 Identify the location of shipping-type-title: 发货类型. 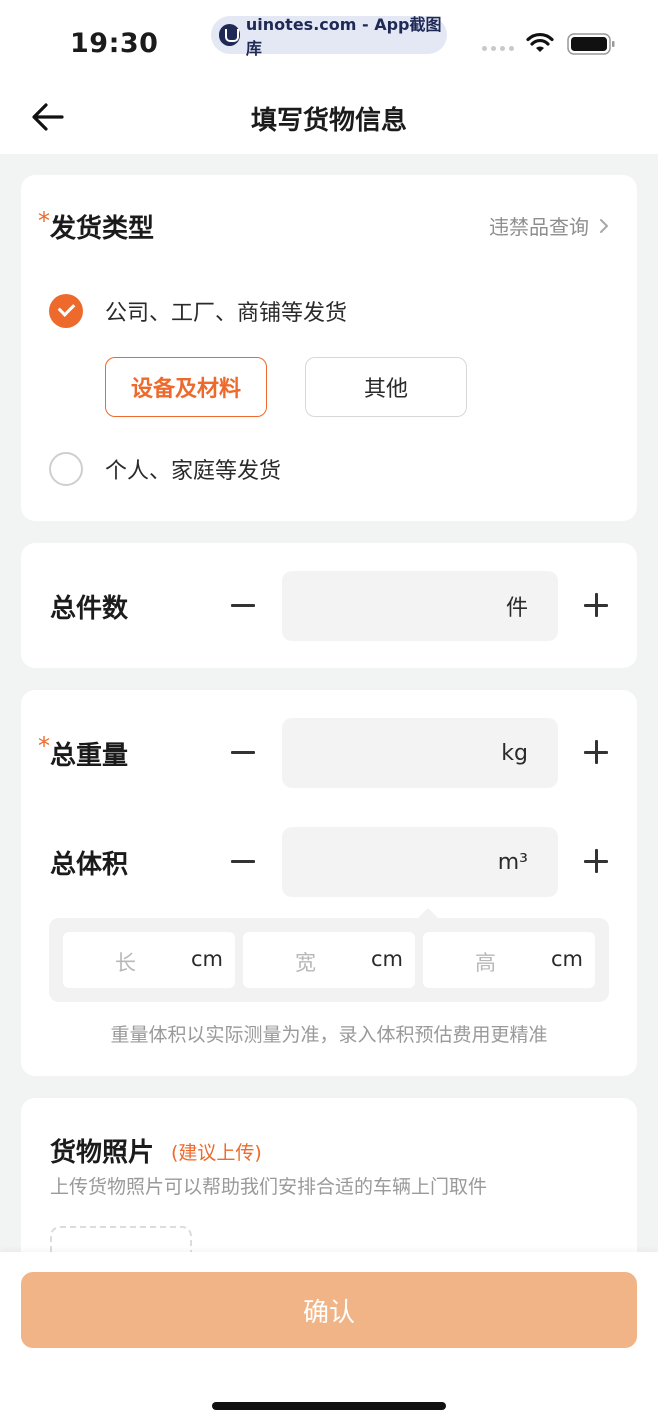
(102, 229).